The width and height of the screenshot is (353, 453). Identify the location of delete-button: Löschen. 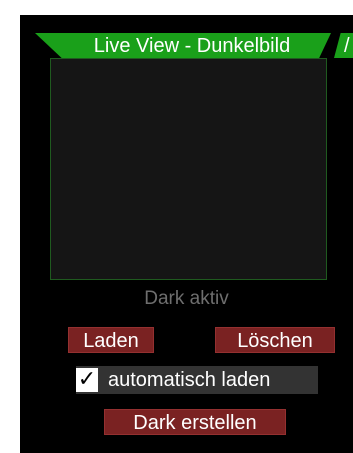
(275, 340).